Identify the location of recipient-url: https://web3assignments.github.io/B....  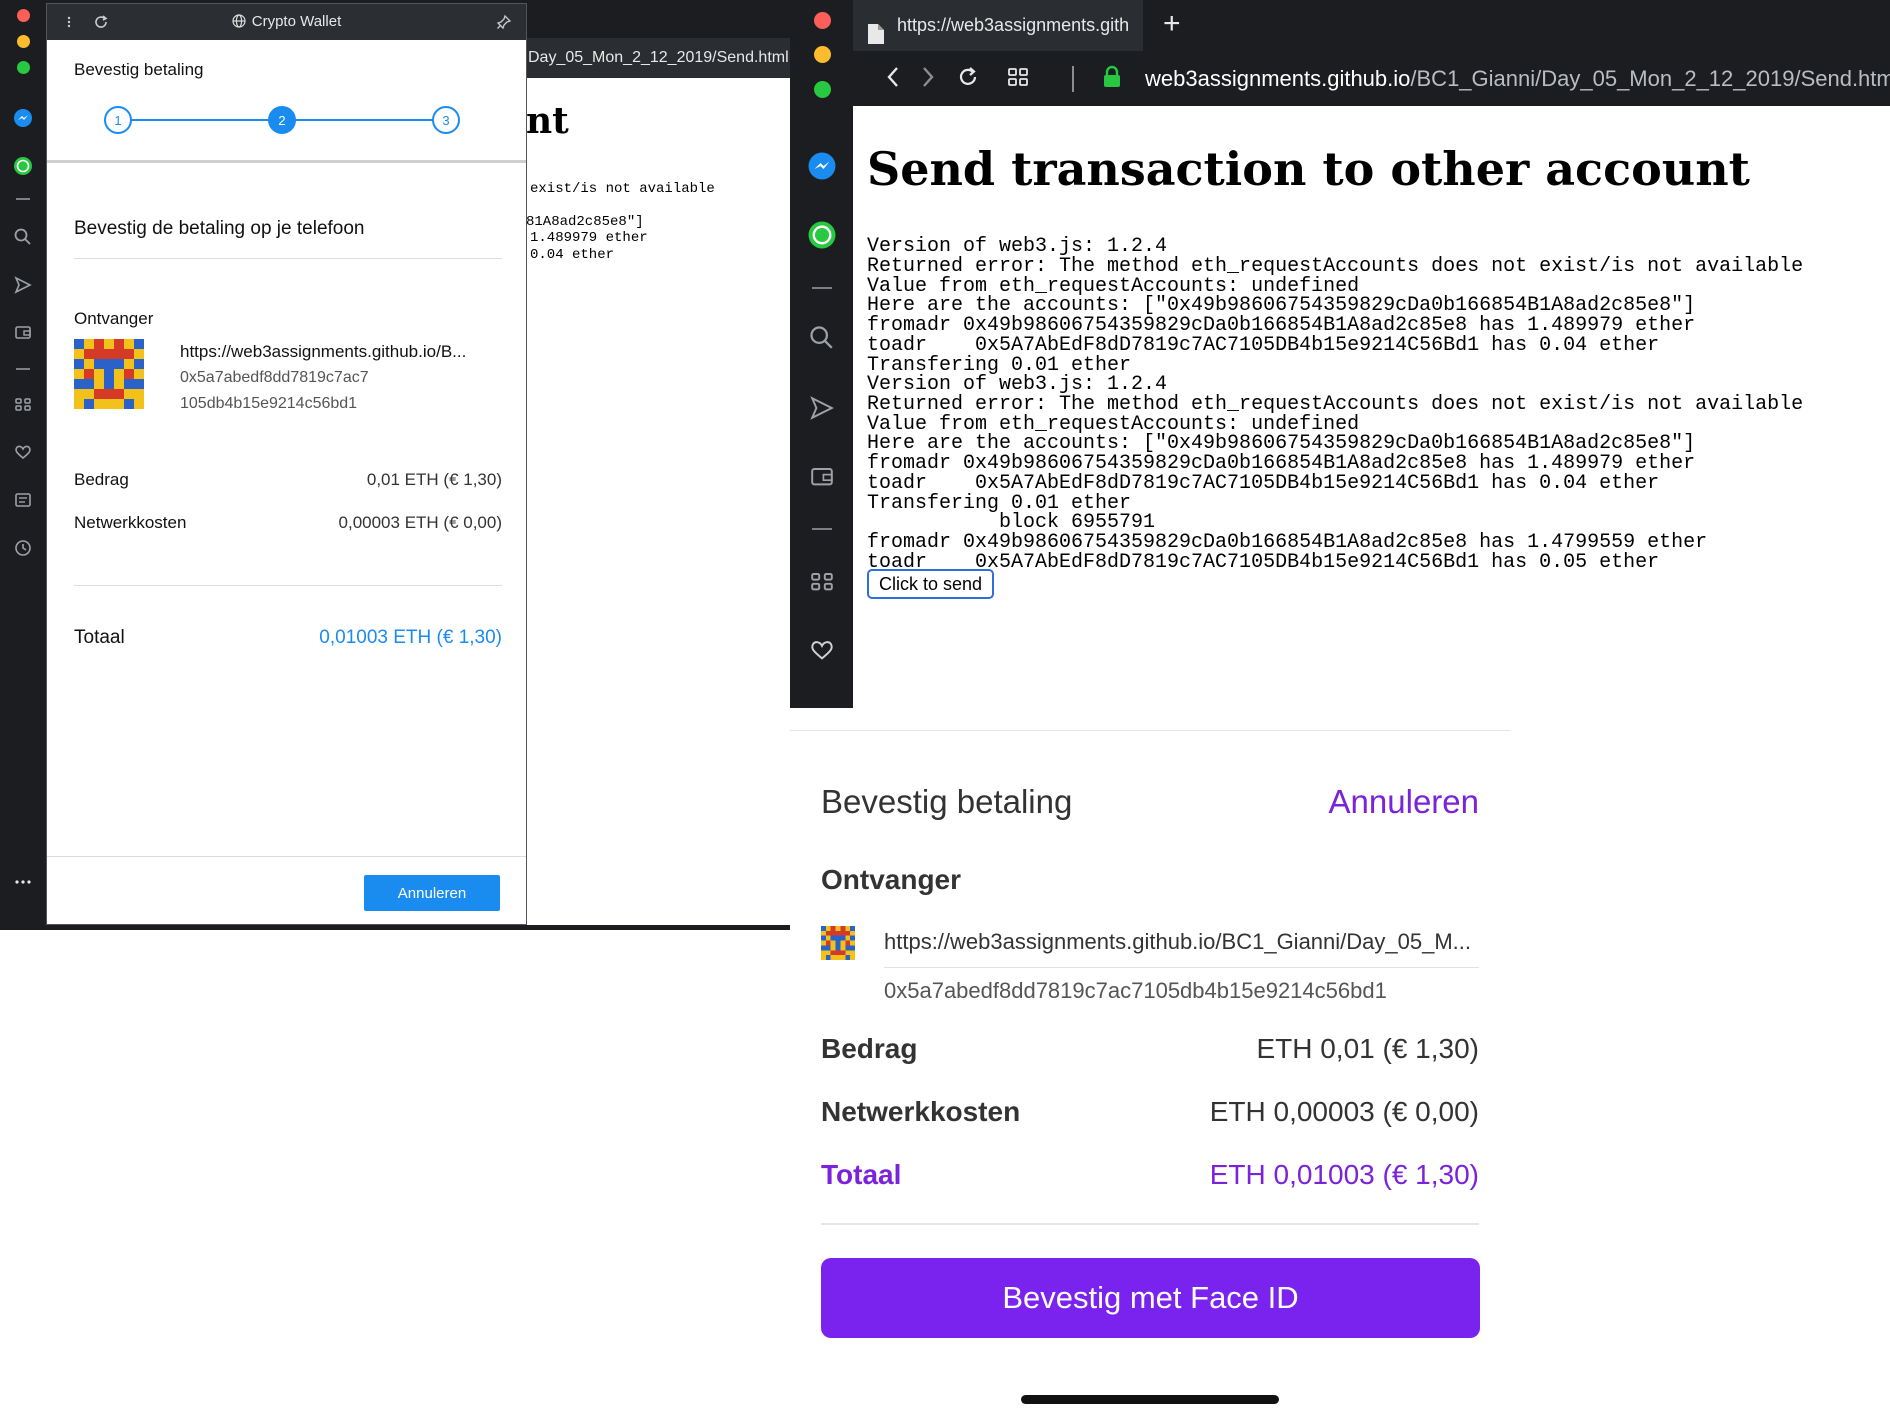
(323, 351).